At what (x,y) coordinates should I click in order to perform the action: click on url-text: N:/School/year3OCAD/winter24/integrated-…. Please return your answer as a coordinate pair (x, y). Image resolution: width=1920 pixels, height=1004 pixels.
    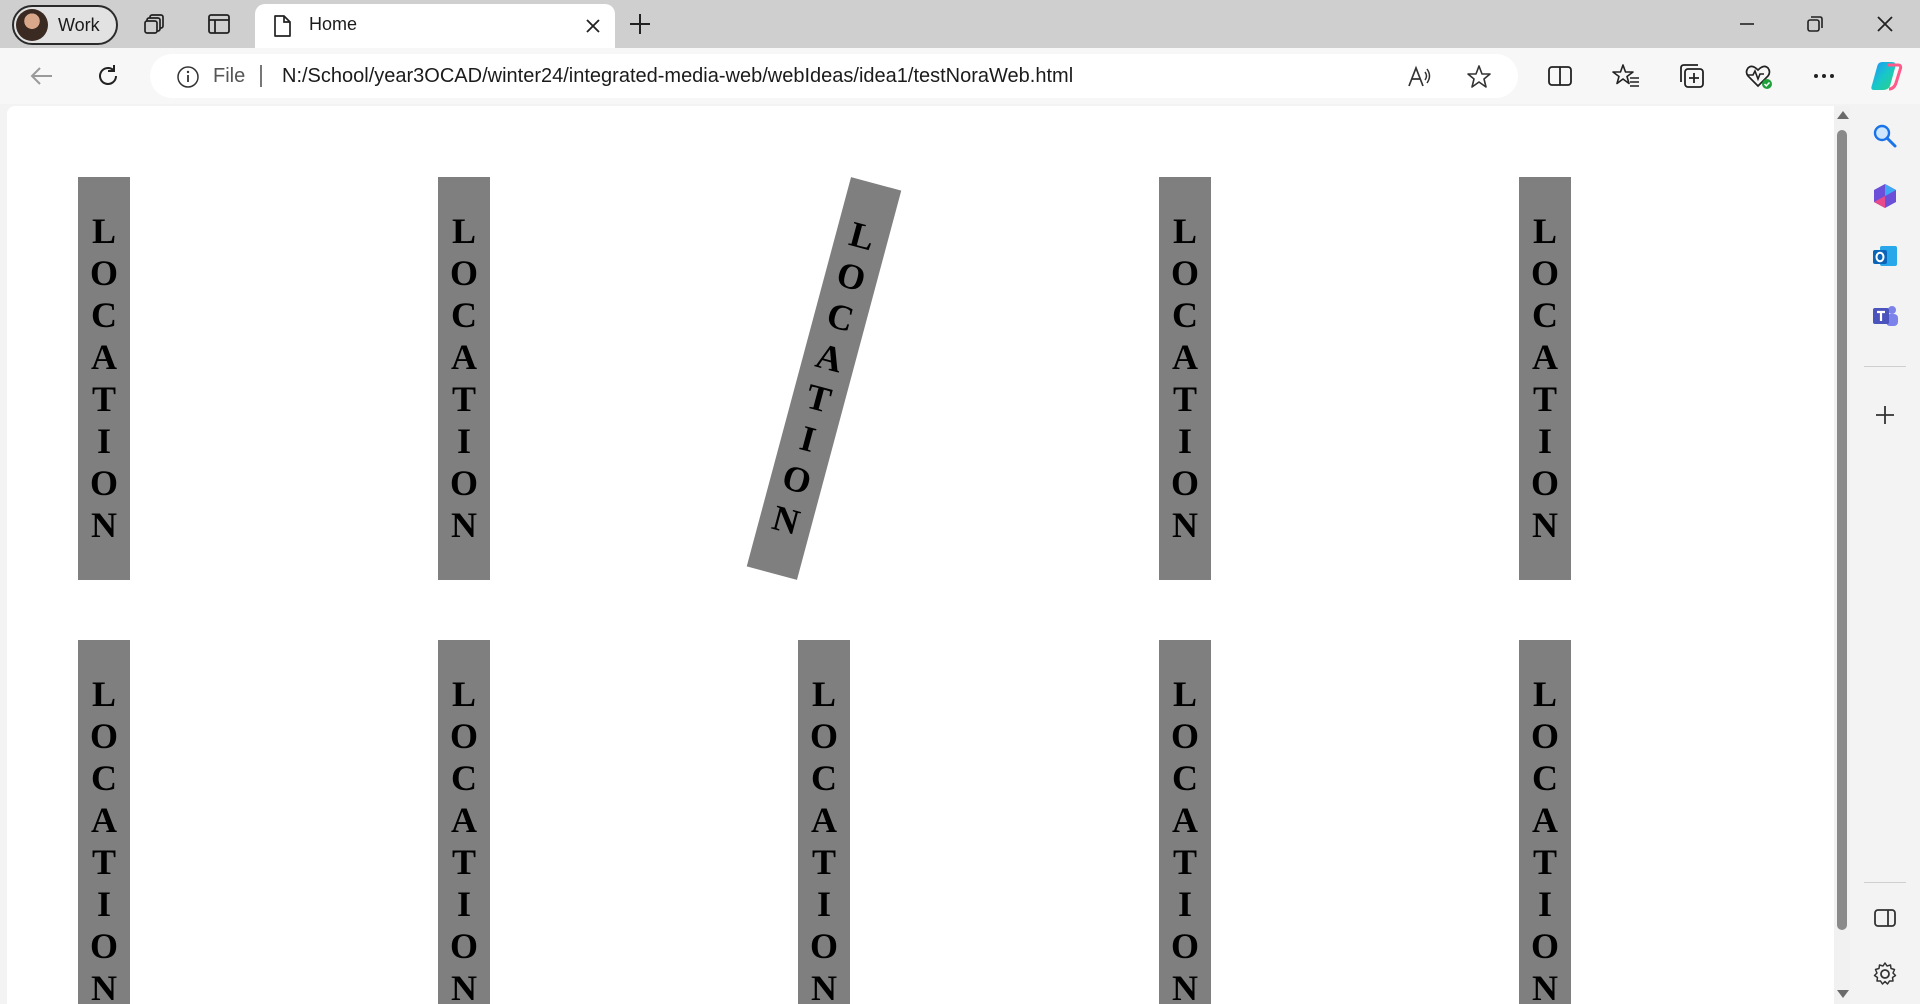
    Looking at the image, I should click on (677, 76).